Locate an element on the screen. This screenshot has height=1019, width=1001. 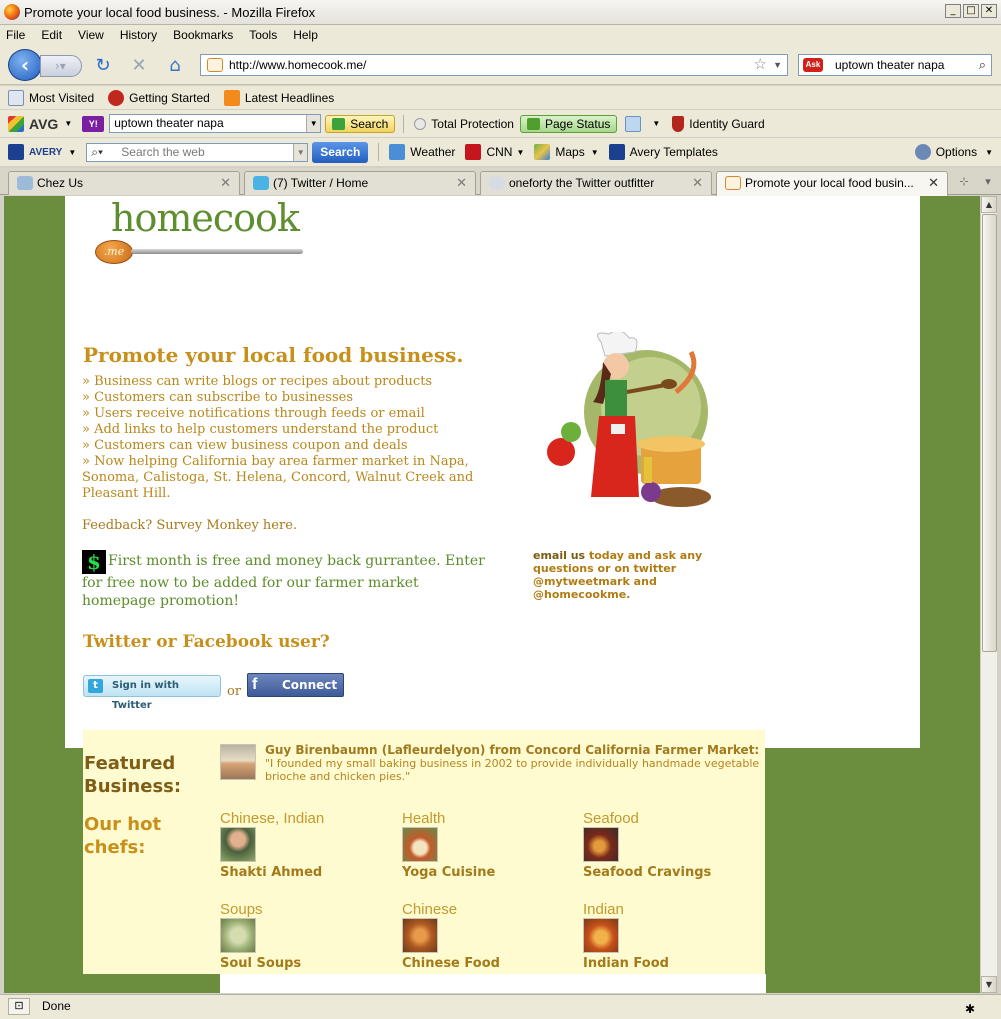
chef-name: Chinese Food is located at coordinates (492, 963).